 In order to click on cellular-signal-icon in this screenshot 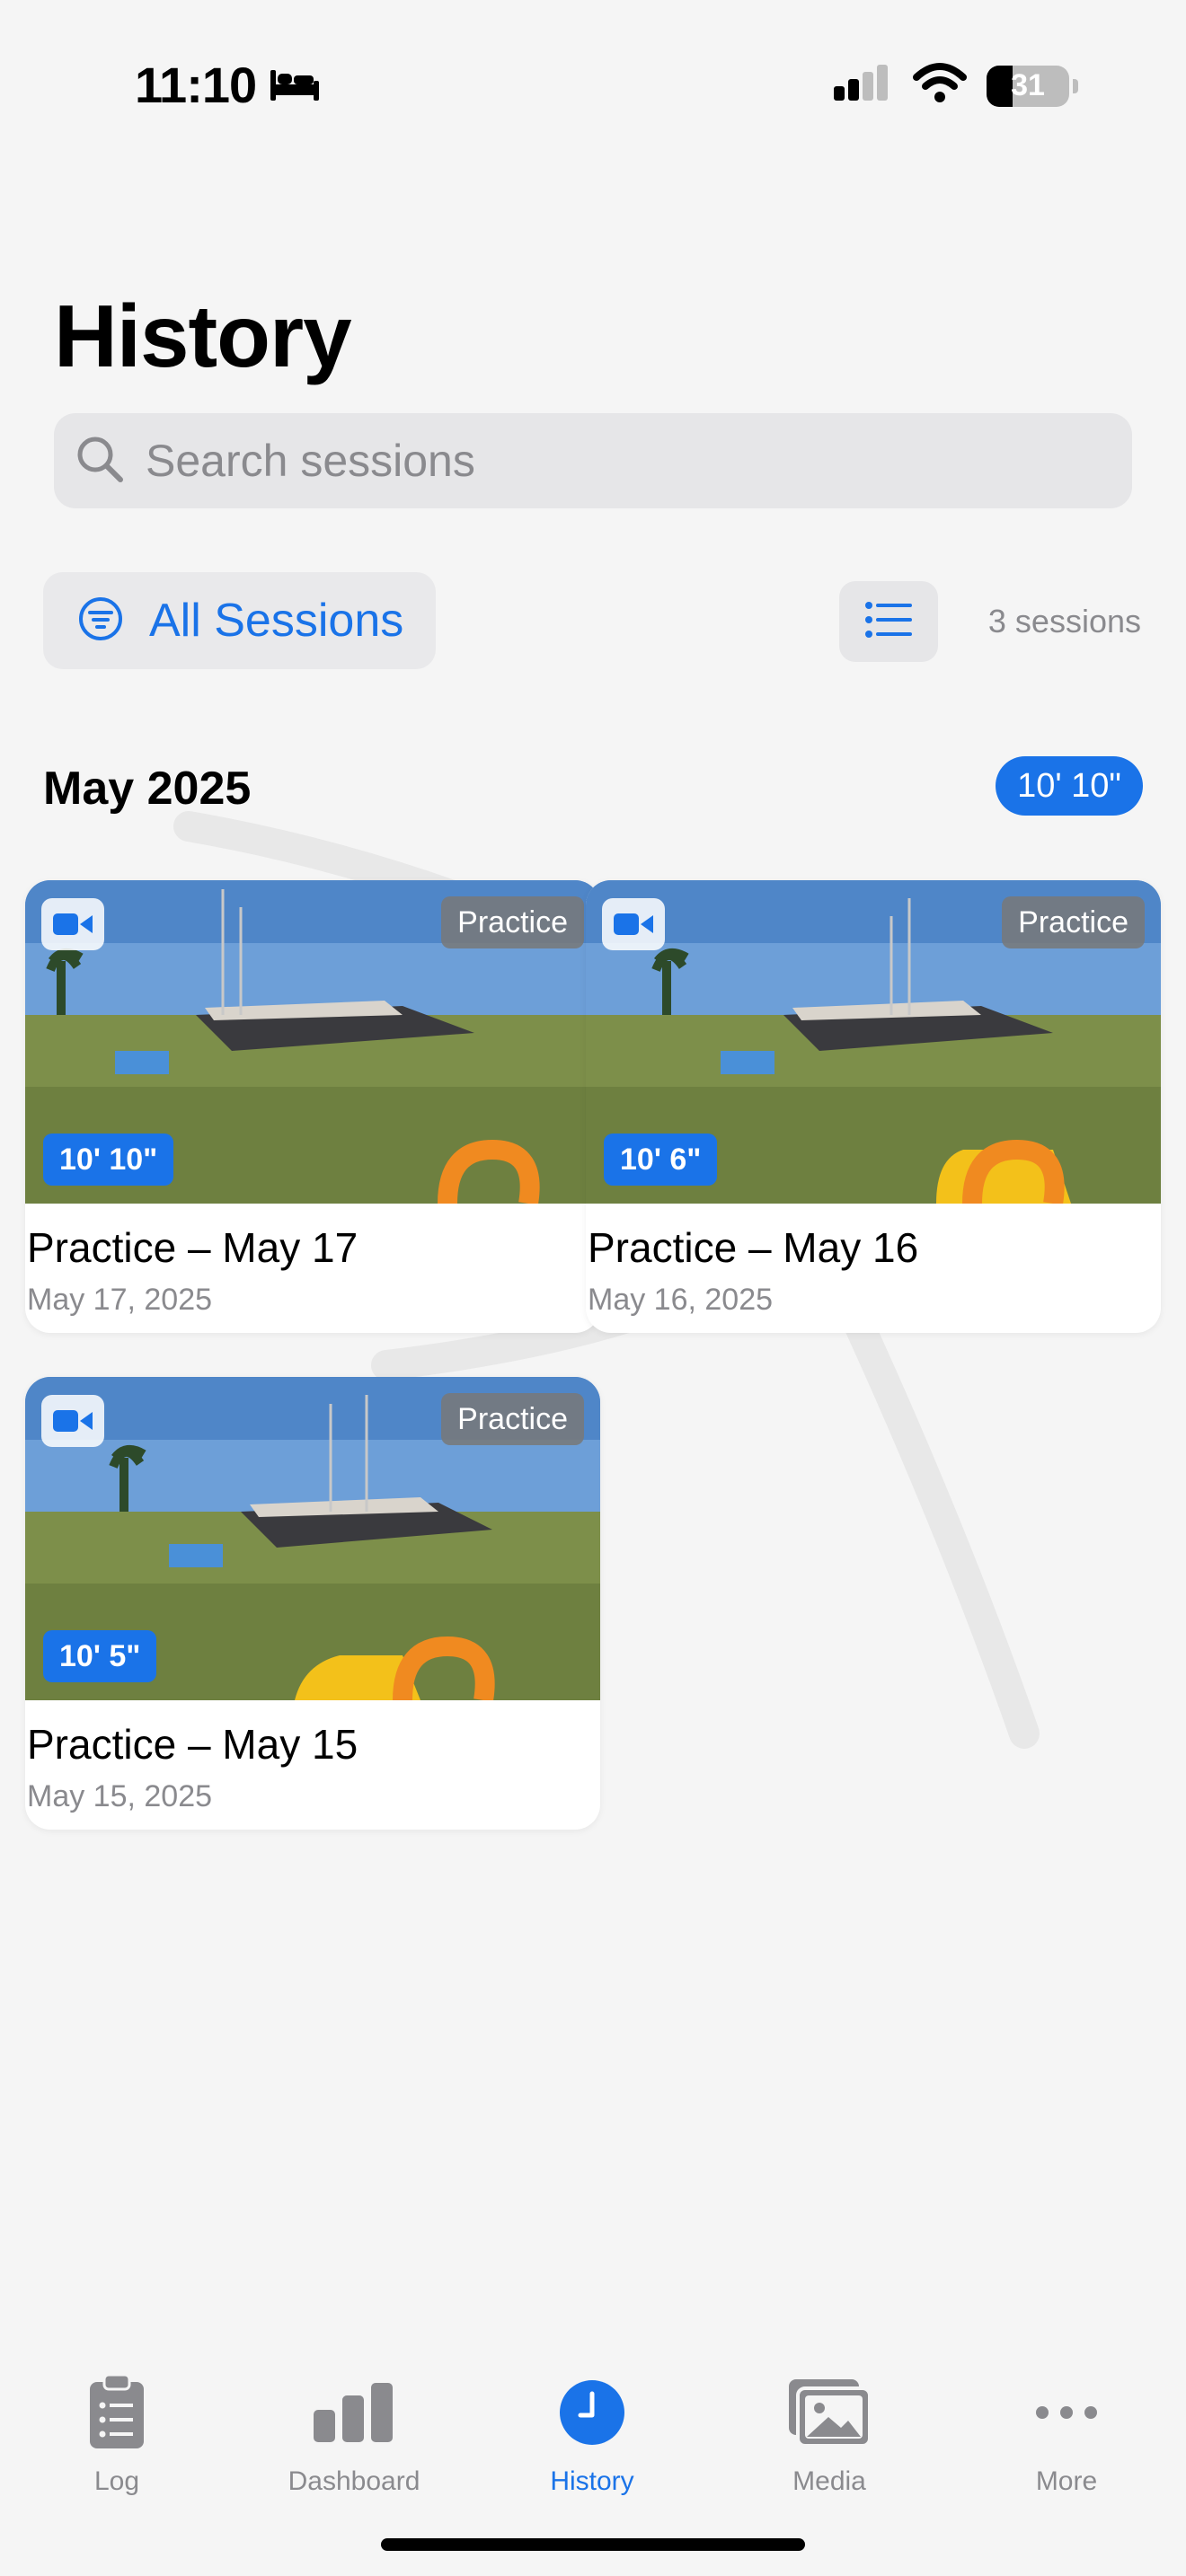, I will do `click(862, 86)`.